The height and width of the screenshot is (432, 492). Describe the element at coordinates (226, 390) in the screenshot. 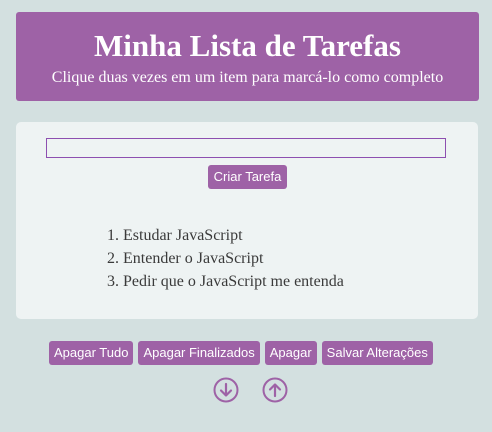

I see `arrow-down-circle-icon` at that location.